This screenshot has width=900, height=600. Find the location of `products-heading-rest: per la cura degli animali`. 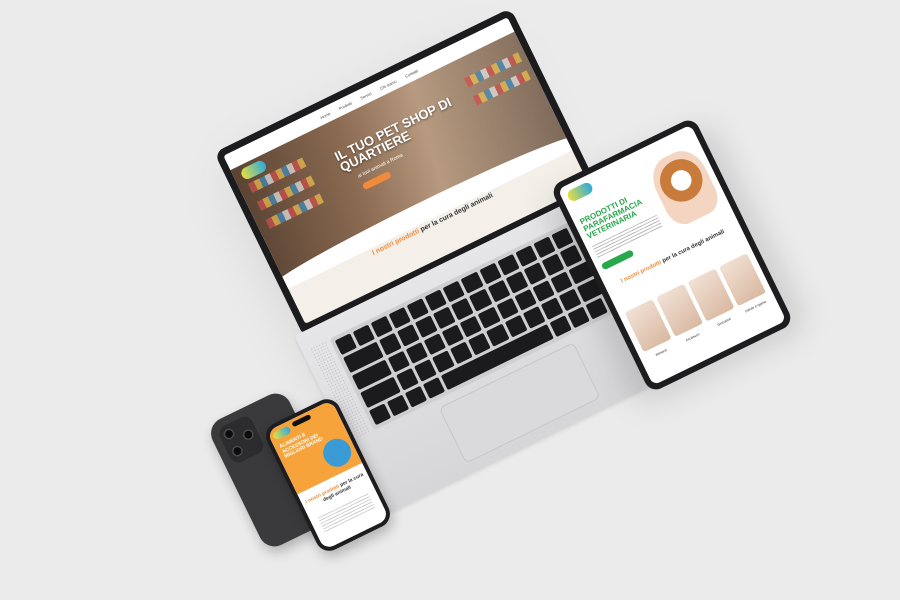

products-heading-rest: per la cura degli animali is located at coordinates (693, 247).